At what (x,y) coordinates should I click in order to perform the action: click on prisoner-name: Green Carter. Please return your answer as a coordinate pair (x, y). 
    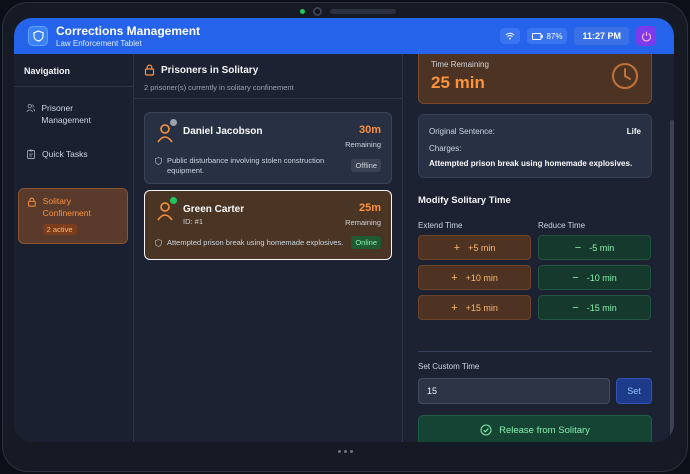
    Looking at the image, I should click on (214, 209).